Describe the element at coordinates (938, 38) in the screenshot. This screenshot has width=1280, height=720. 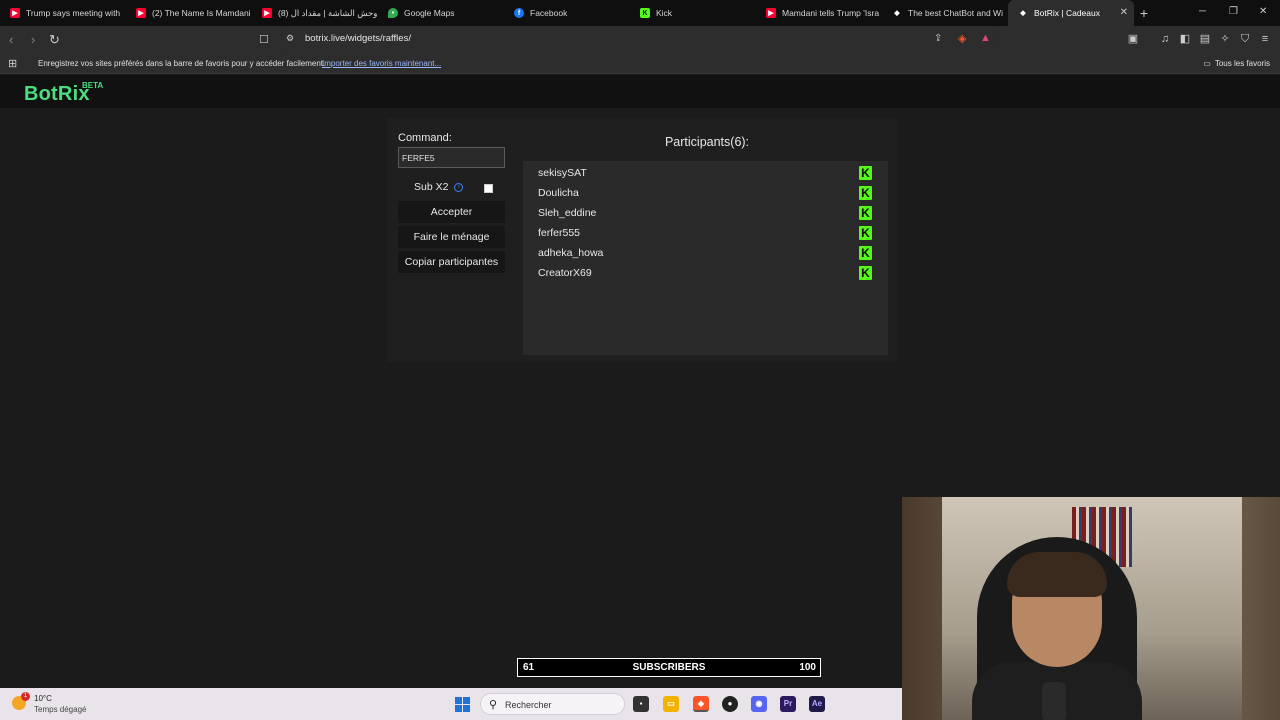
I see `share-icon: ⇪` at that location.